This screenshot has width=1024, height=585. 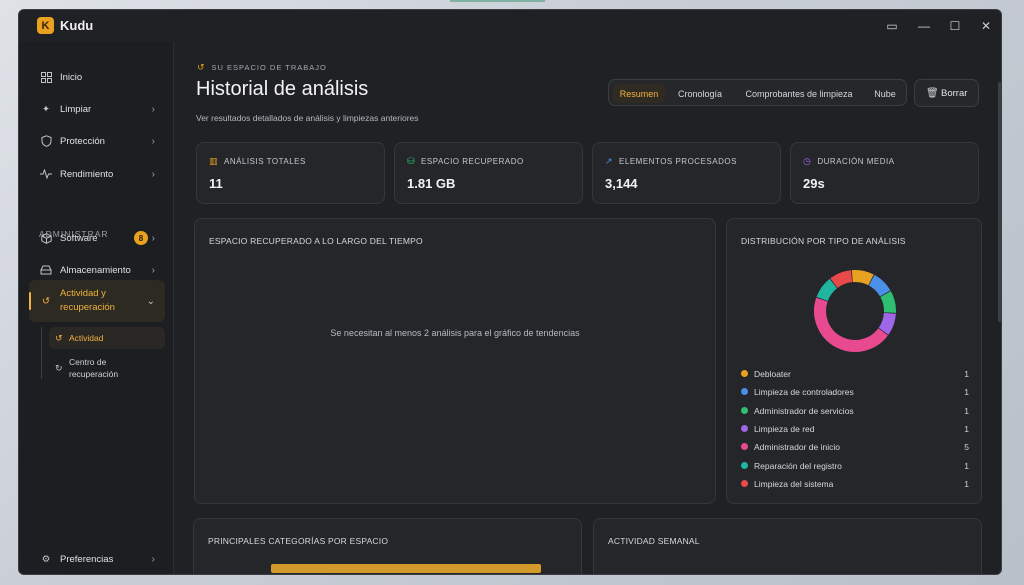 What do you see at coordinates (107, 338) in the screenshot?
I see `sidebar-subitem-actividad: ↺ Actividad` at bounding box center [107, 338].